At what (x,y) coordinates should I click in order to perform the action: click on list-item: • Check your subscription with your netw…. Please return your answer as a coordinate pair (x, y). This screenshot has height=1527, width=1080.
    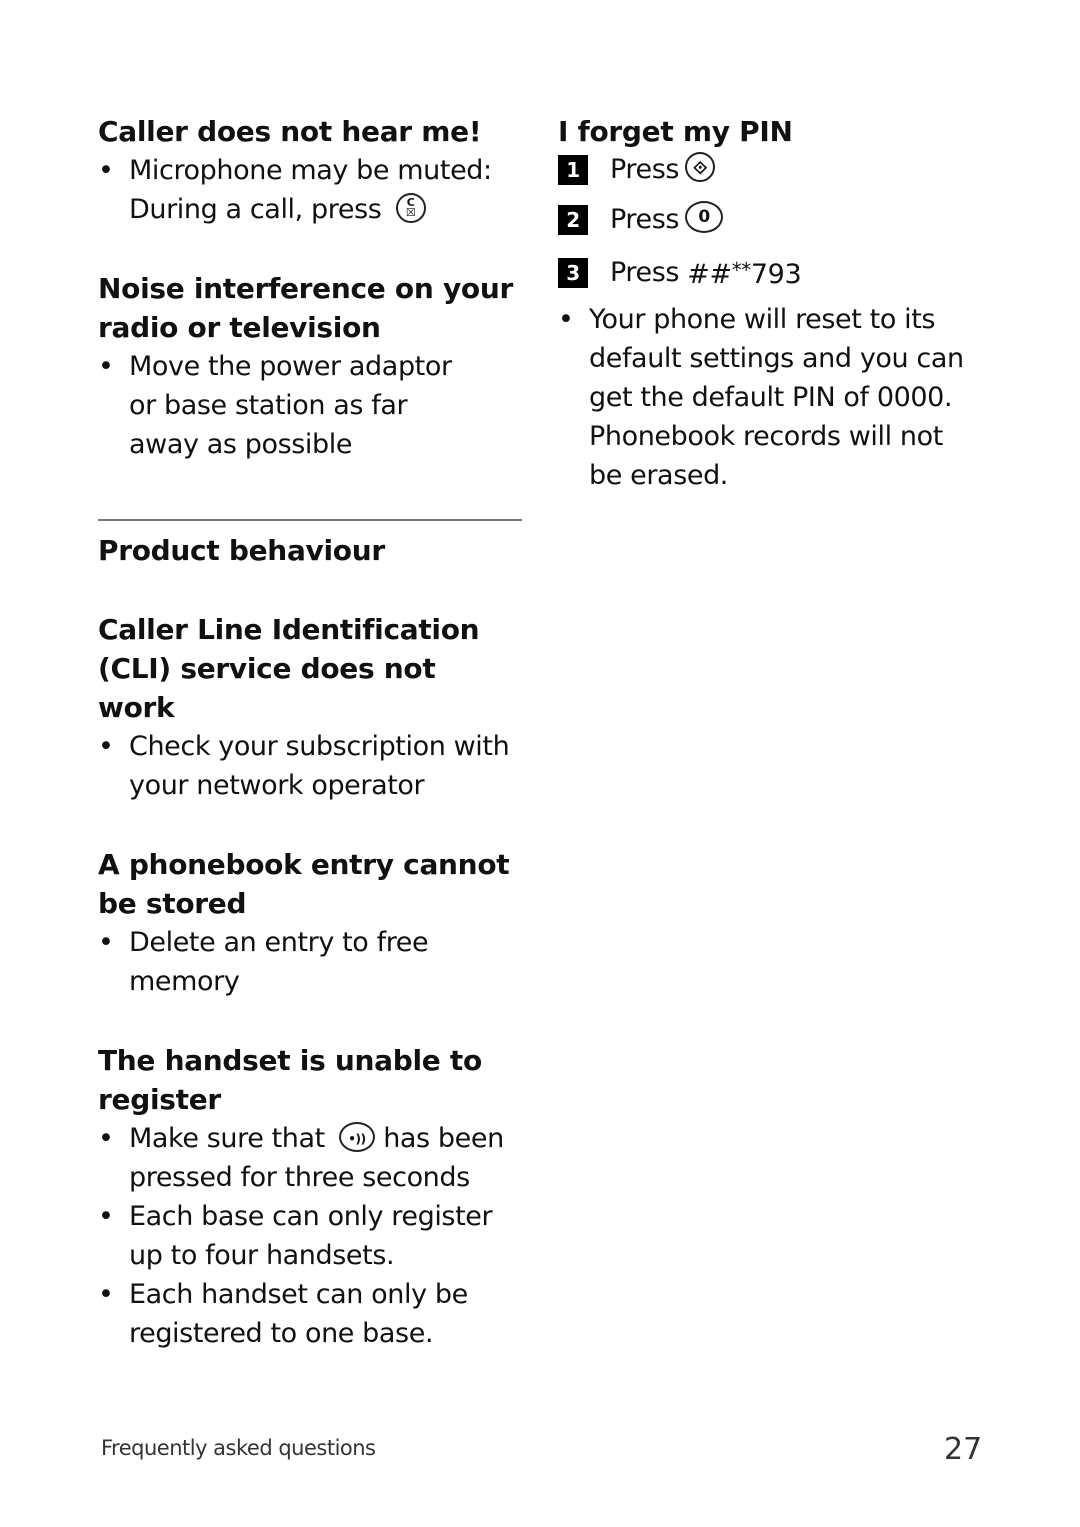
    Looking at the image, I should click on (313, 766).